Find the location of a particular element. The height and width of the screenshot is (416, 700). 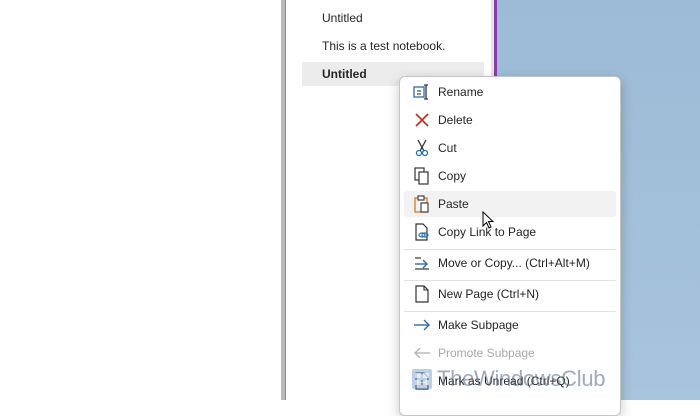

rename-icon is located at coordinates (422, 92).